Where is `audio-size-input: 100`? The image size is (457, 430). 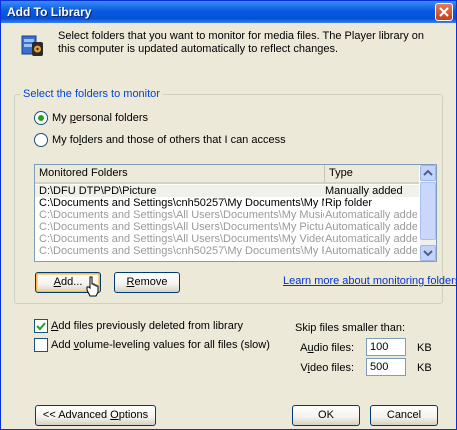 audio-size-input: 100 is located at coordinates (386, 347).